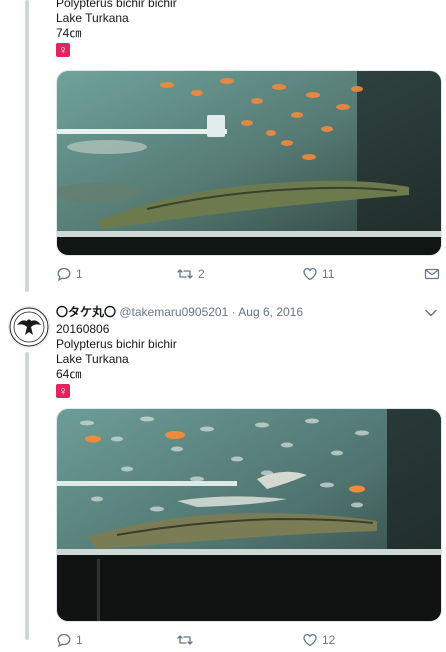 The width and height of the screenshot is (446, 652). I want to click on tweet-header: 〇タケ丸〇 @takemaru0905201 · Aug 6, 2016, so click(251, 312).